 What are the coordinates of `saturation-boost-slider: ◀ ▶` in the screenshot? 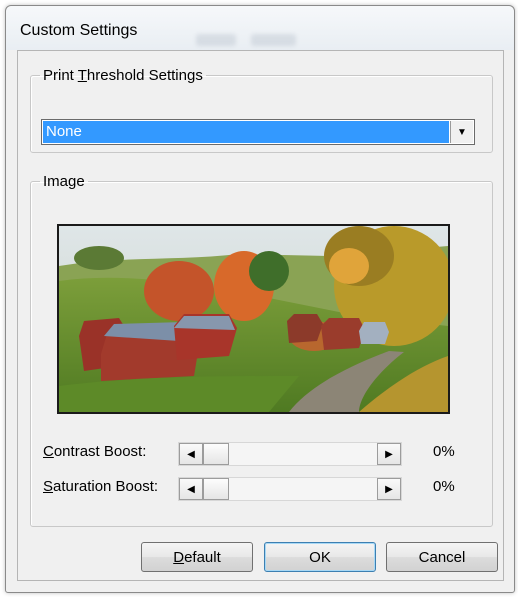 It's located at (290, 489).